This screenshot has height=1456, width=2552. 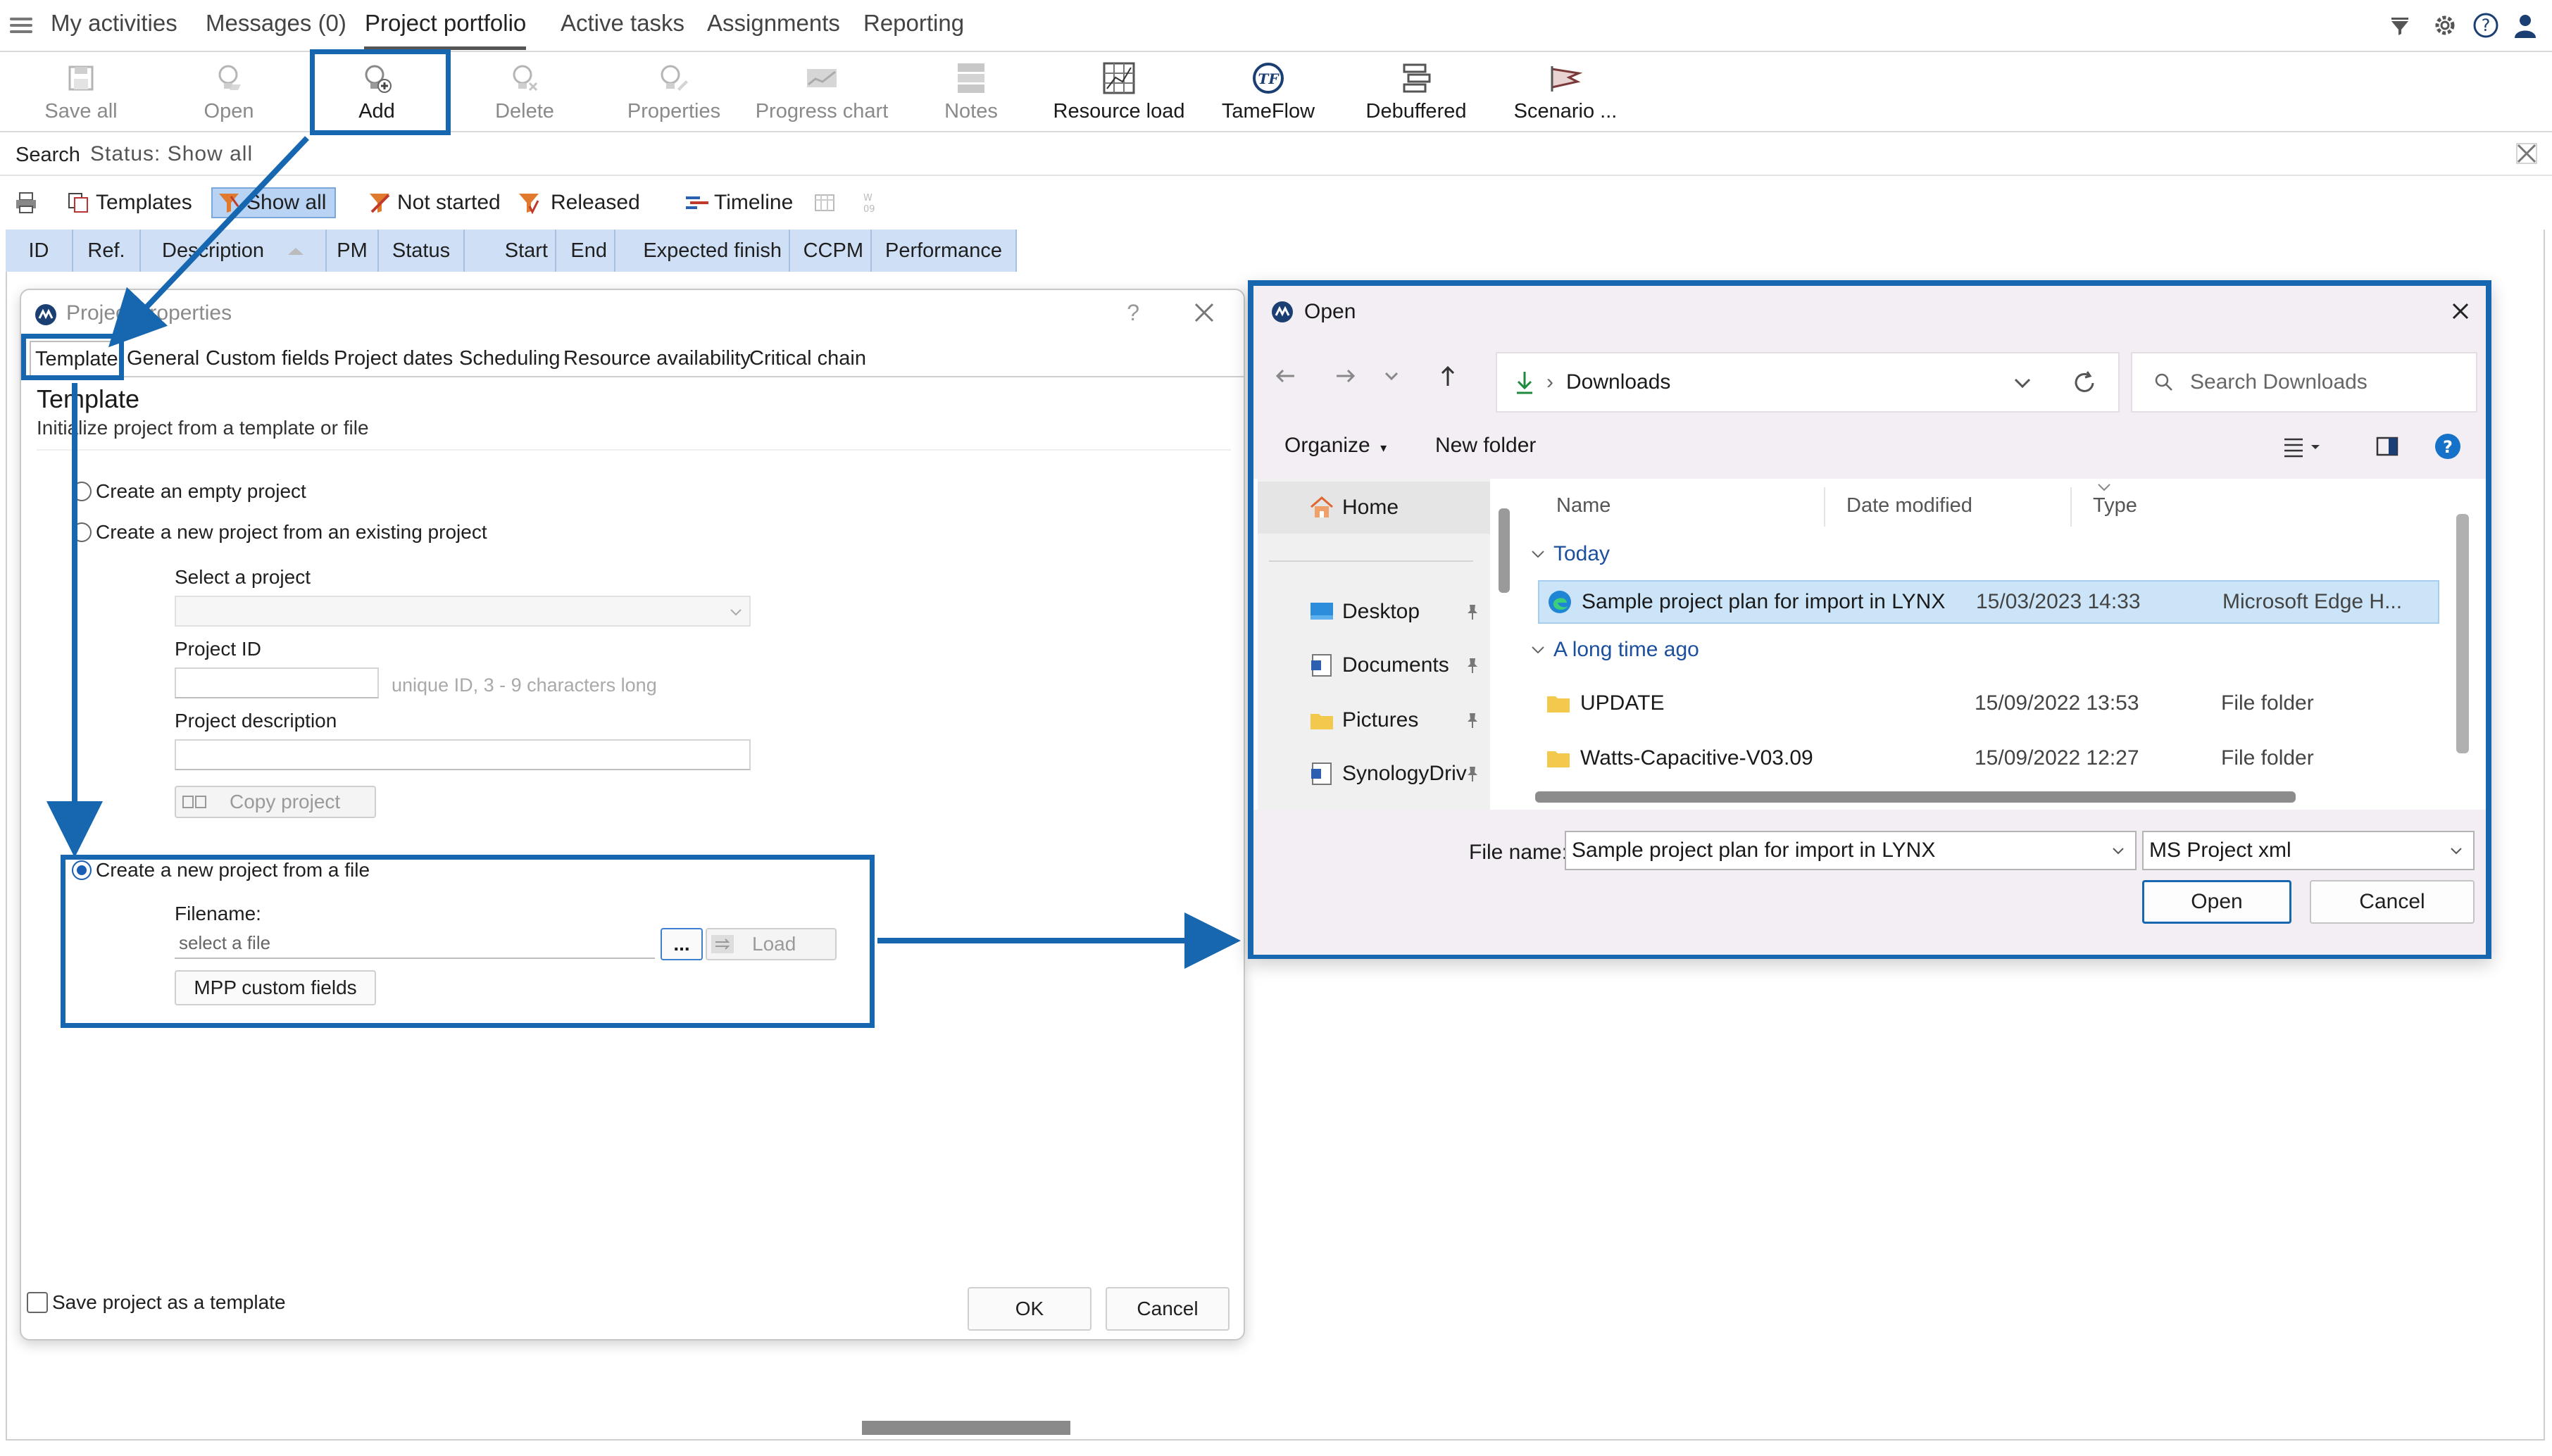 What do you see at coordinates (1286, 376) in the screenshot?
I see `back-arrow-icon` at bounding box center [1286, 376].